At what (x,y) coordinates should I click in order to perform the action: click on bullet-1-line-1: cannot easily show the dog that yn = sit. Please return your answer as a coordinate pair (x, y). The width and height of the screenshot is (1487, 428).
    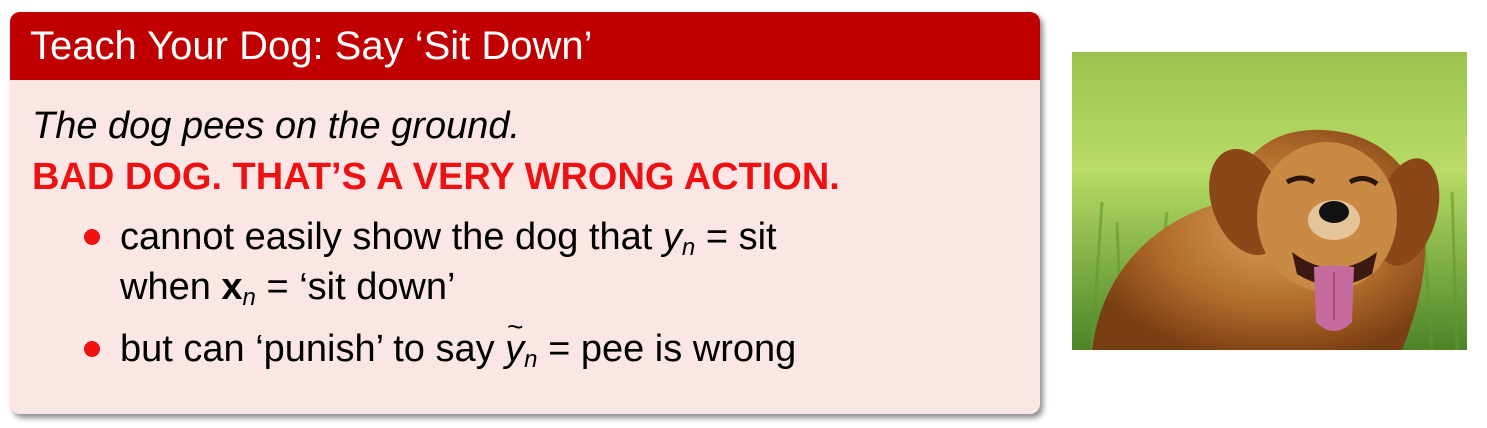
    Looking at the image, I should click on (570, 237).